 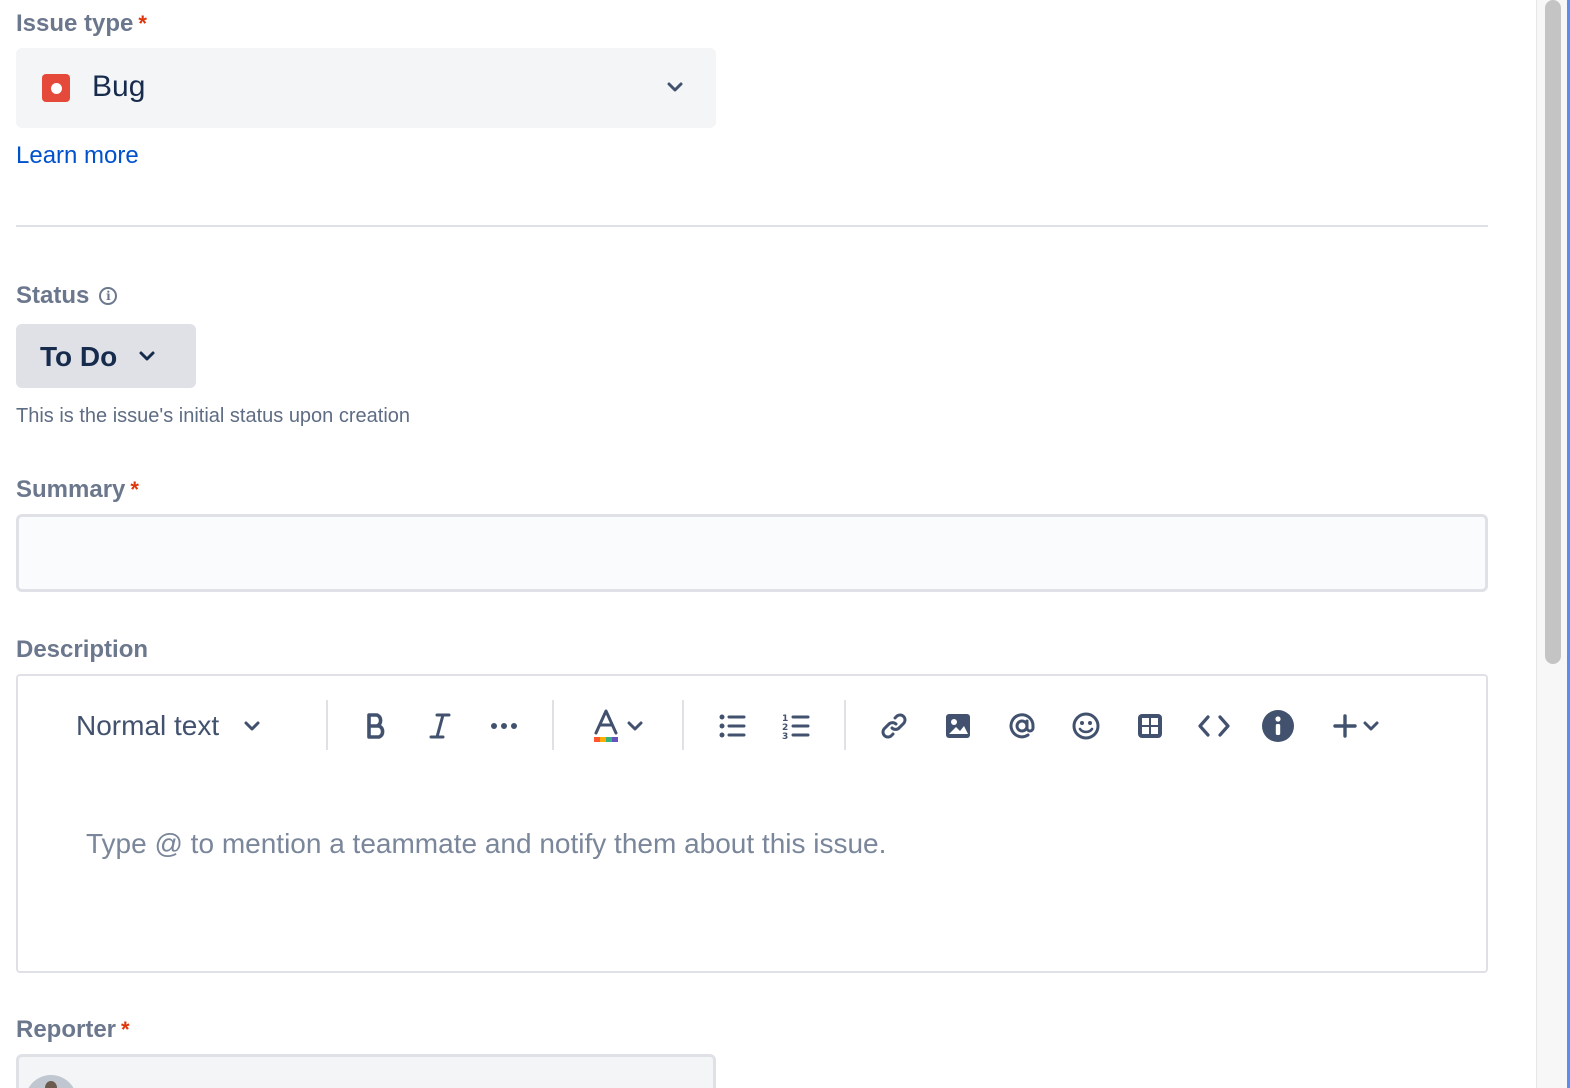 I want to click on mention-button, so click(x=1022, y=726).